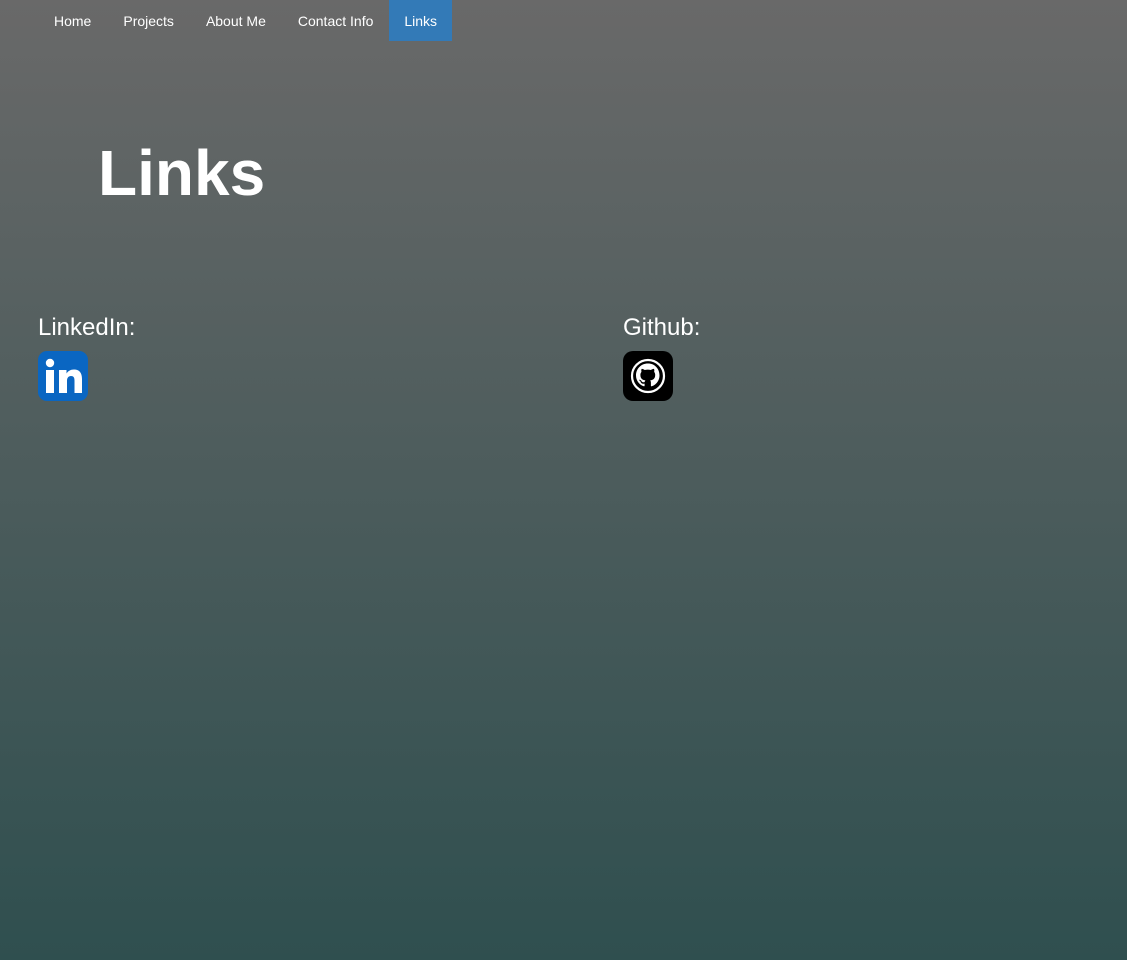  What do you see at coordinates (148, 20) in the screenshot?
I see `nav-item-projects: Projects` at bounding box center [148, 20].